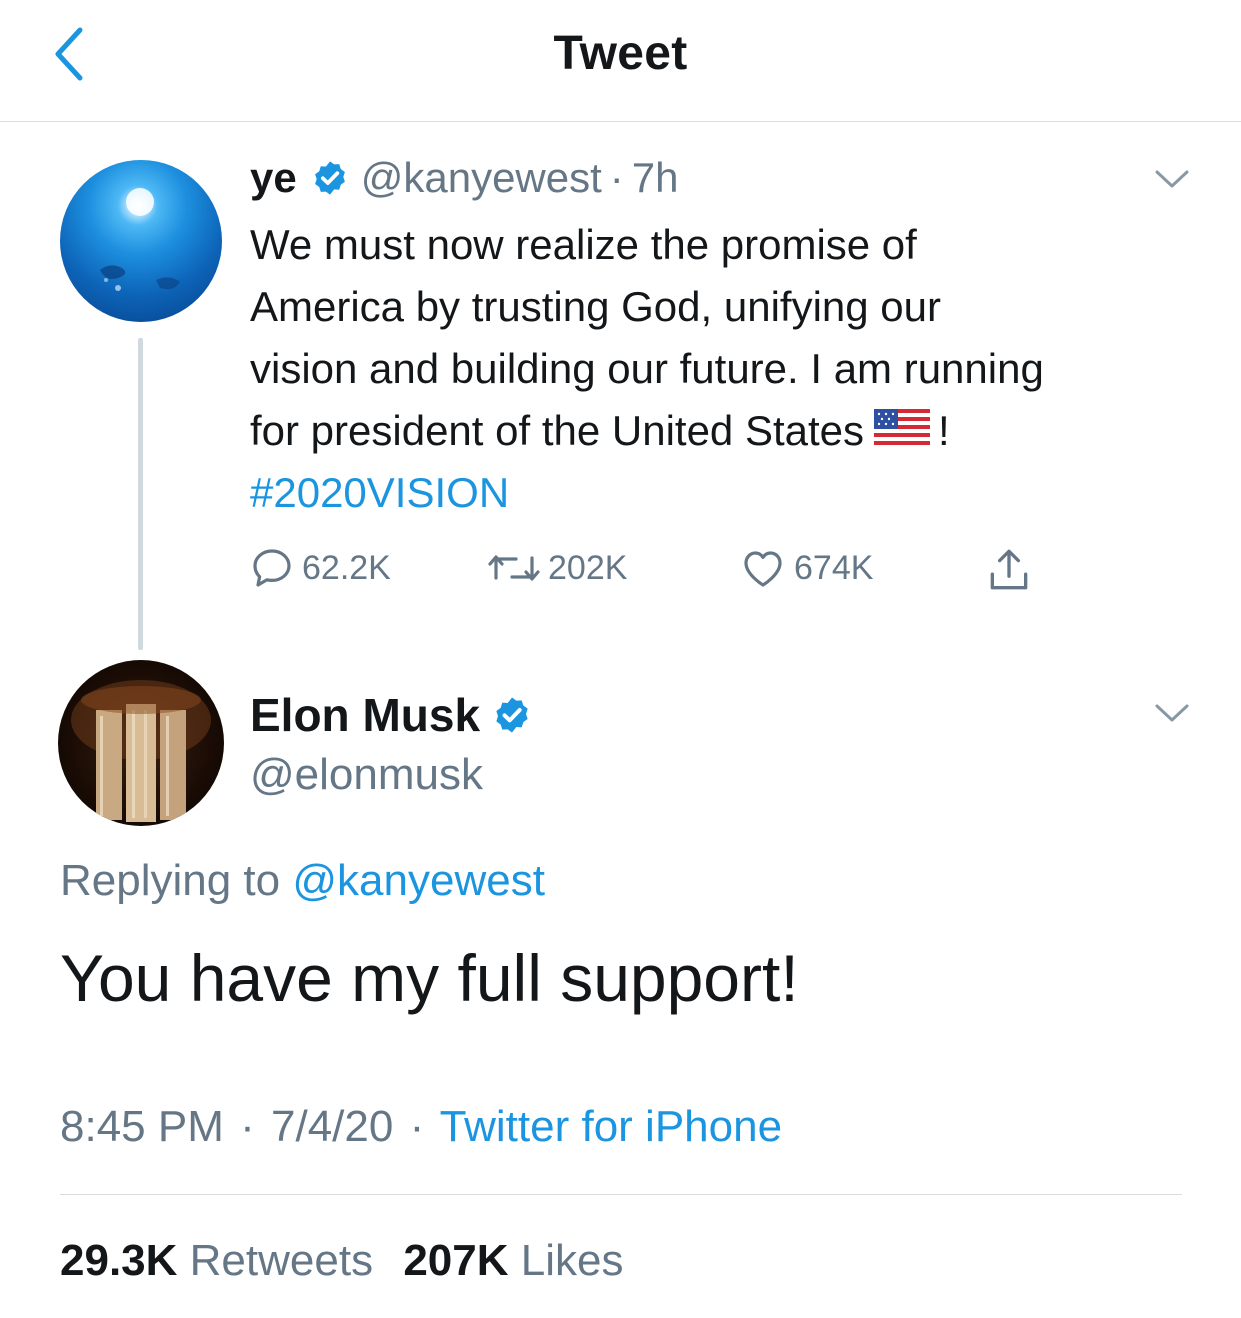 This screenshot has height=1318, width=1241. I want to click on us-flag-icon, so click(902, 429).